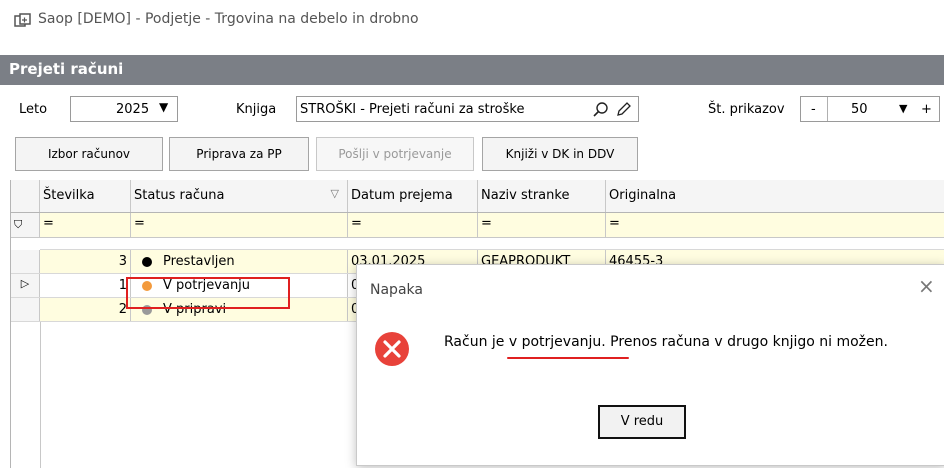  Describe the element at coordinates (25, 196) in the screenshot. I see `row-selector-header` at that location.